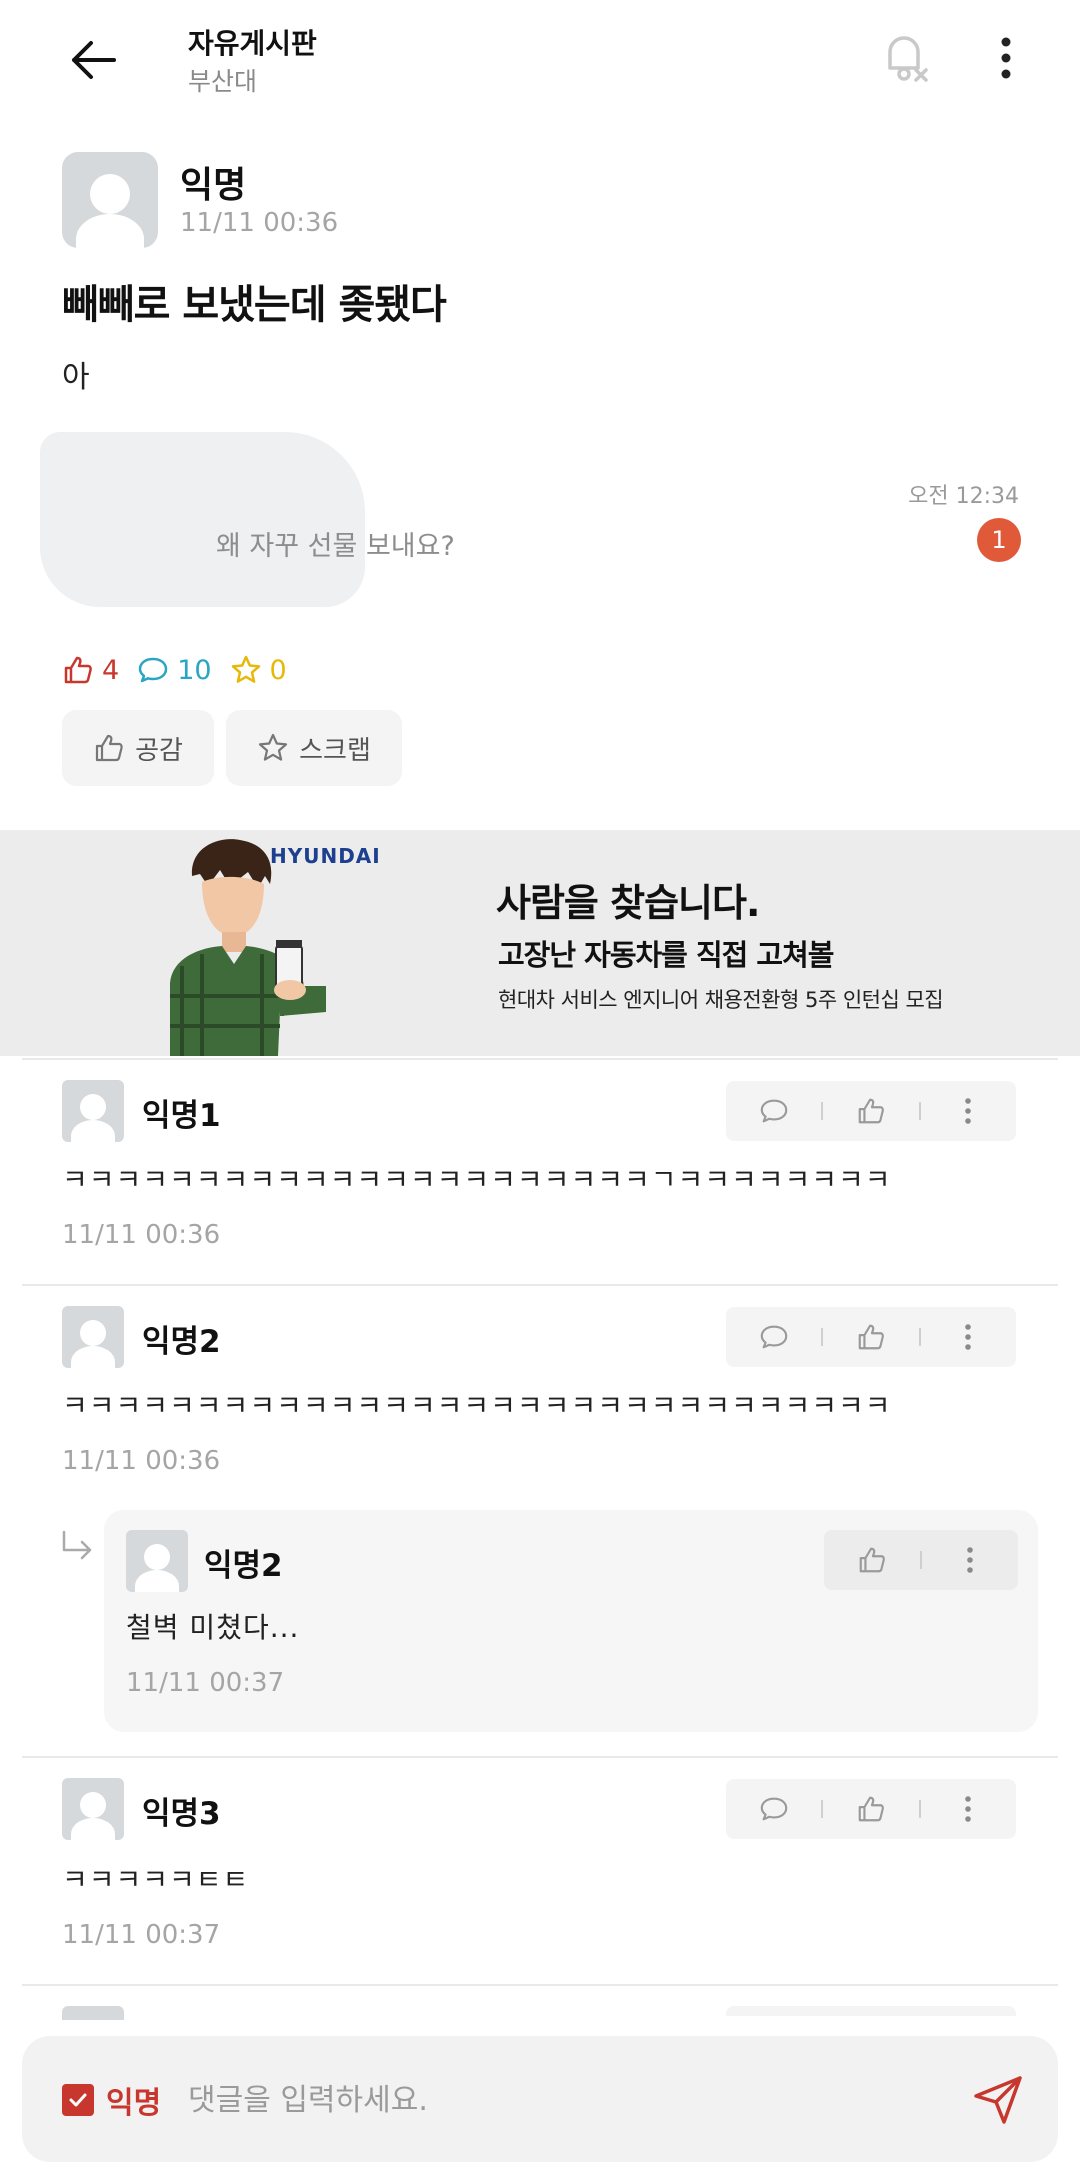 Image resolution: width=1080 pixels, height=2169 pixels. Describe the element at coordinates (921, 1560) in the screenshot. I see `reply-actions` at that location.